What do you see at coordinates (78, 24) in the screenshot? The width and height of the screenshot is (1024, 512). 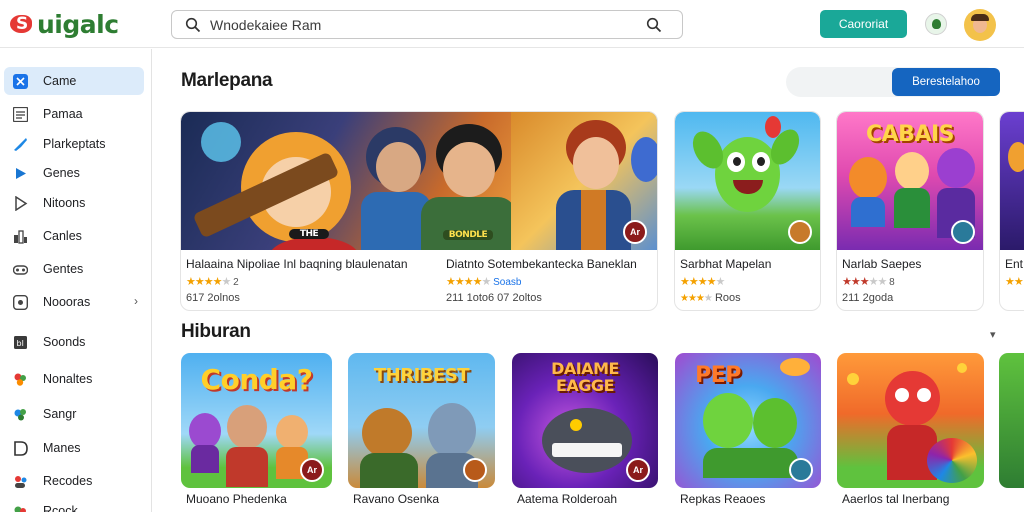 I see `logo-text: uigalc` at bounding box center [78, 24].